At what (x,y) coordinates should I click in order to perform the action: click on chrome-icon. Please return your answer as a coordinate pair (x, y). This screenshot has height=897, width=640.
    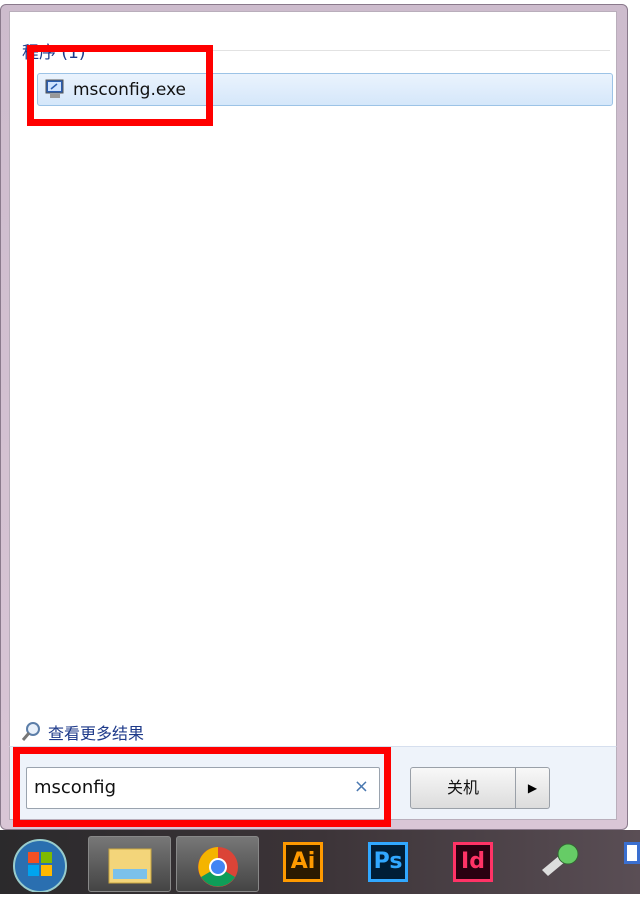
    Looking at the image, I should click on (218, 867).